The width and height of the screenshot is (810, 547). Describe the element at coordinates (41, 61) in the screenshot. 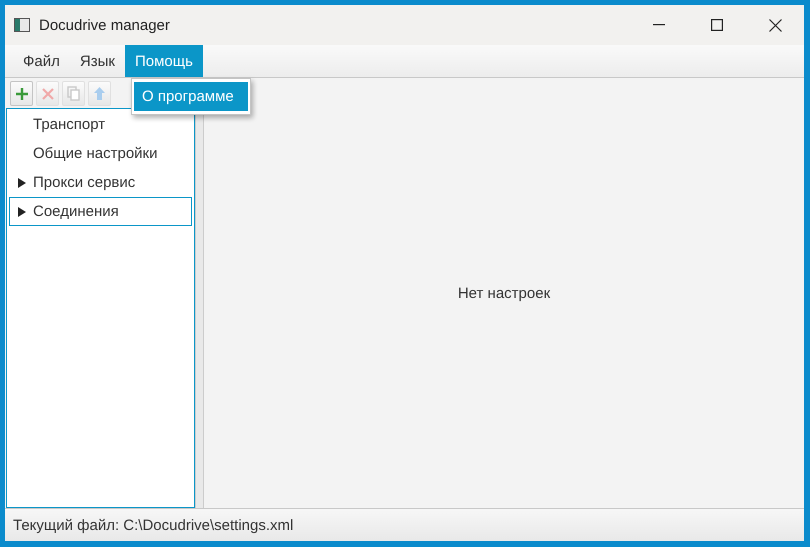

I see `menu-item: Файл` at that location.